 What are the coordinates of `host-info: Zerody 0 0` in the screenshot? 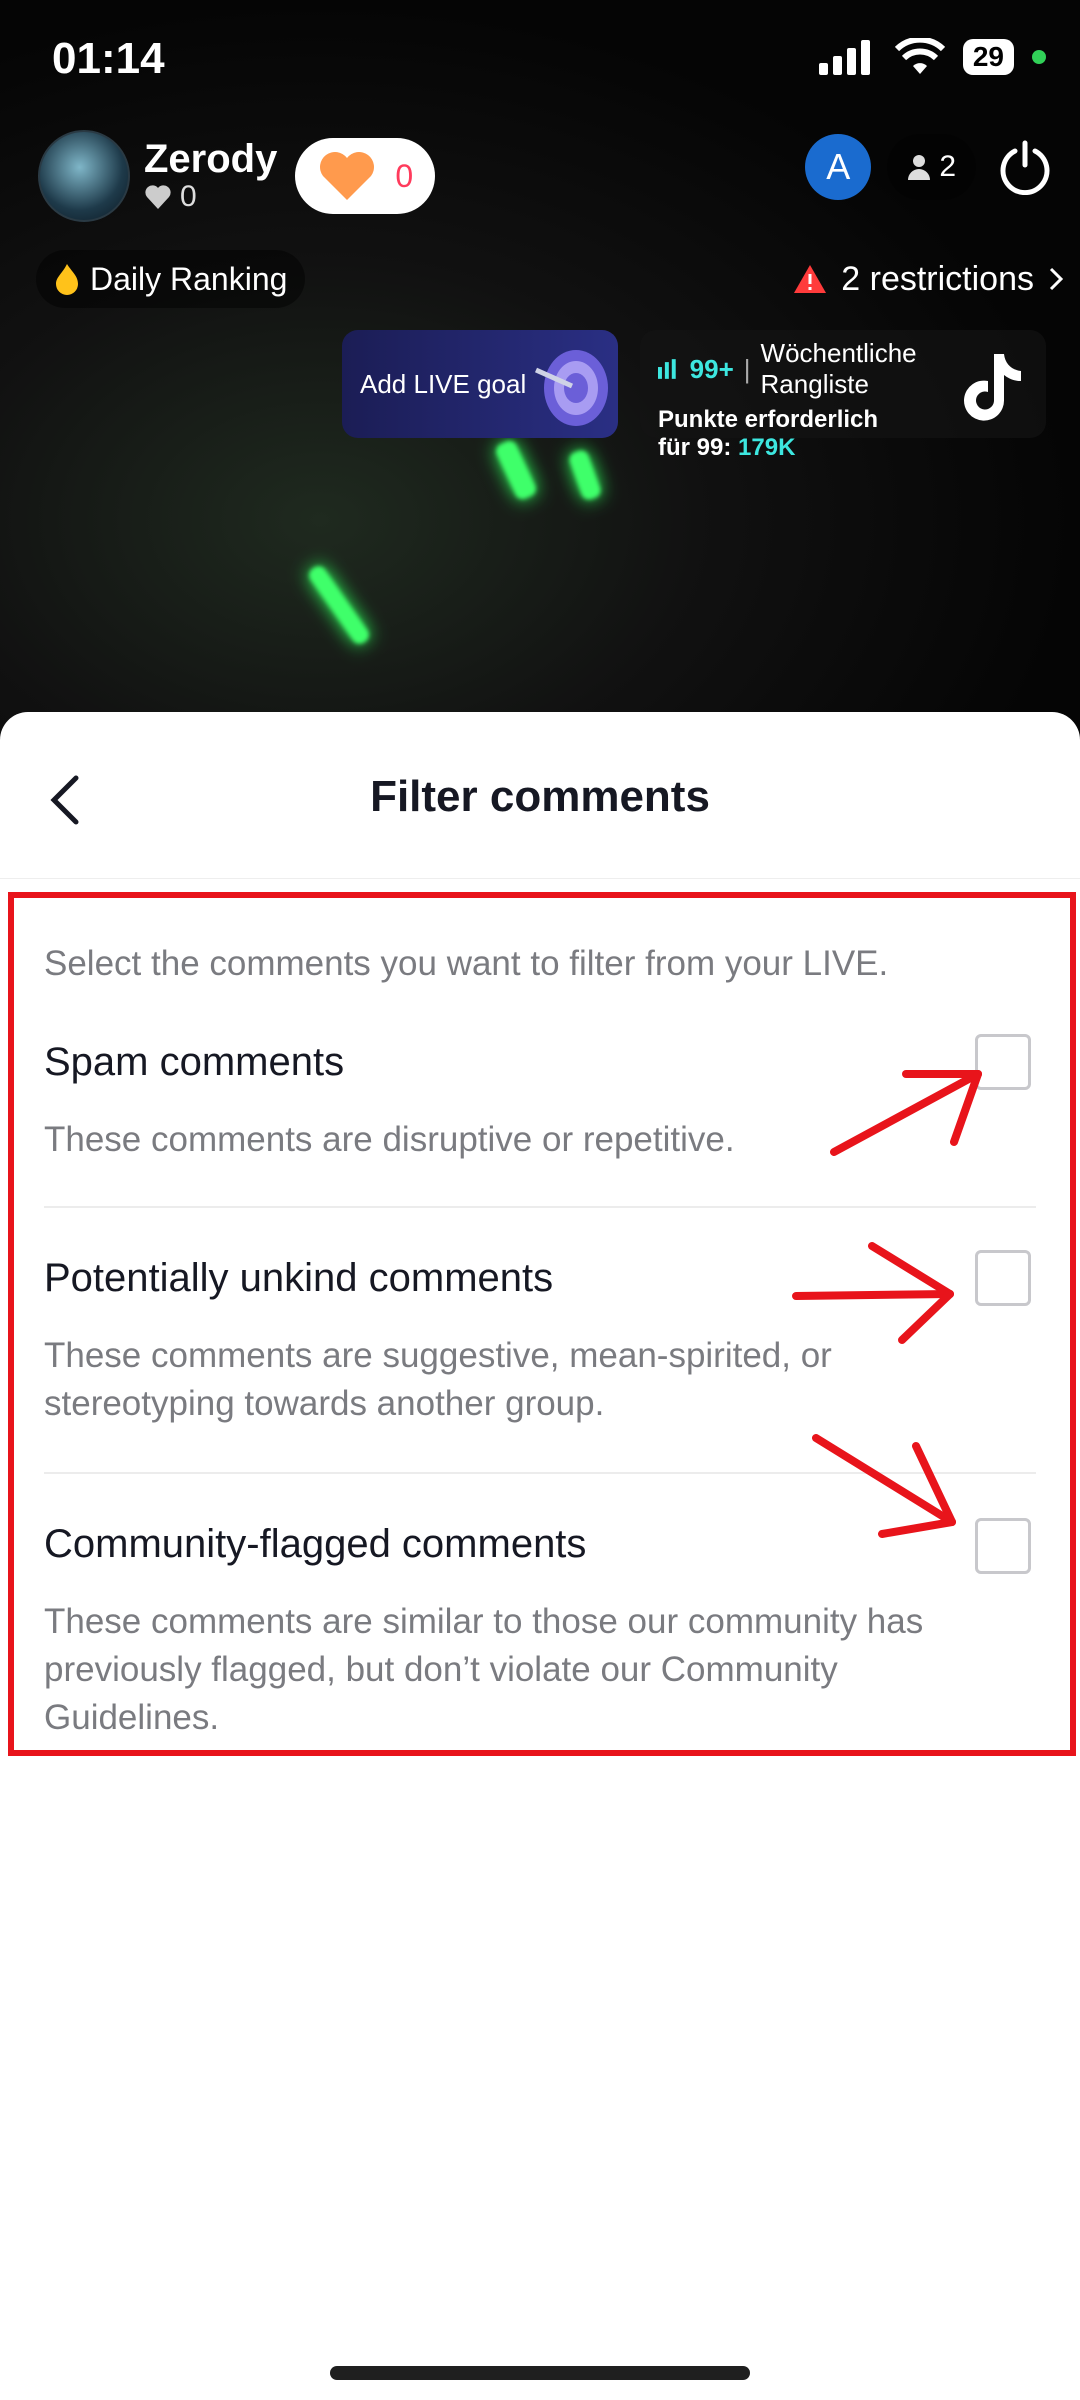 It's located at (237, 176).